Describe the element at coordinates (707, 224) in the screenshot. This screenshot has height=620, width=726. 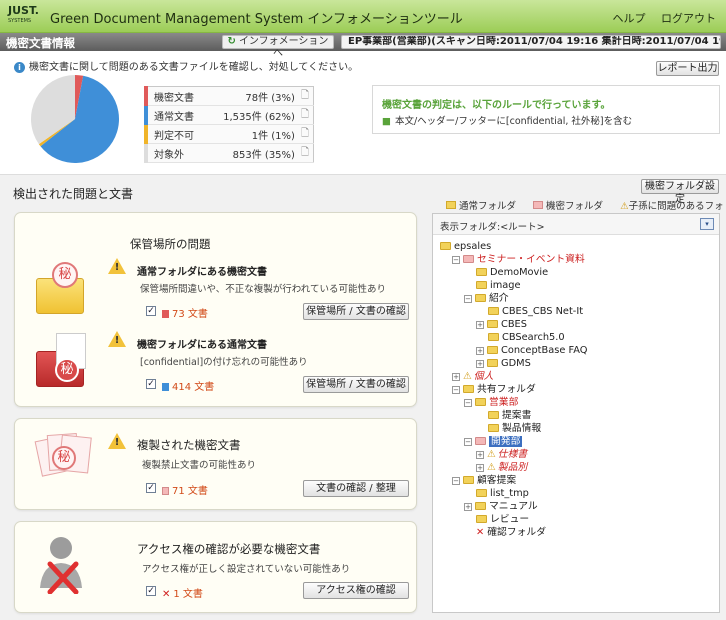
I see `tree-options-button: ▾` at that location.